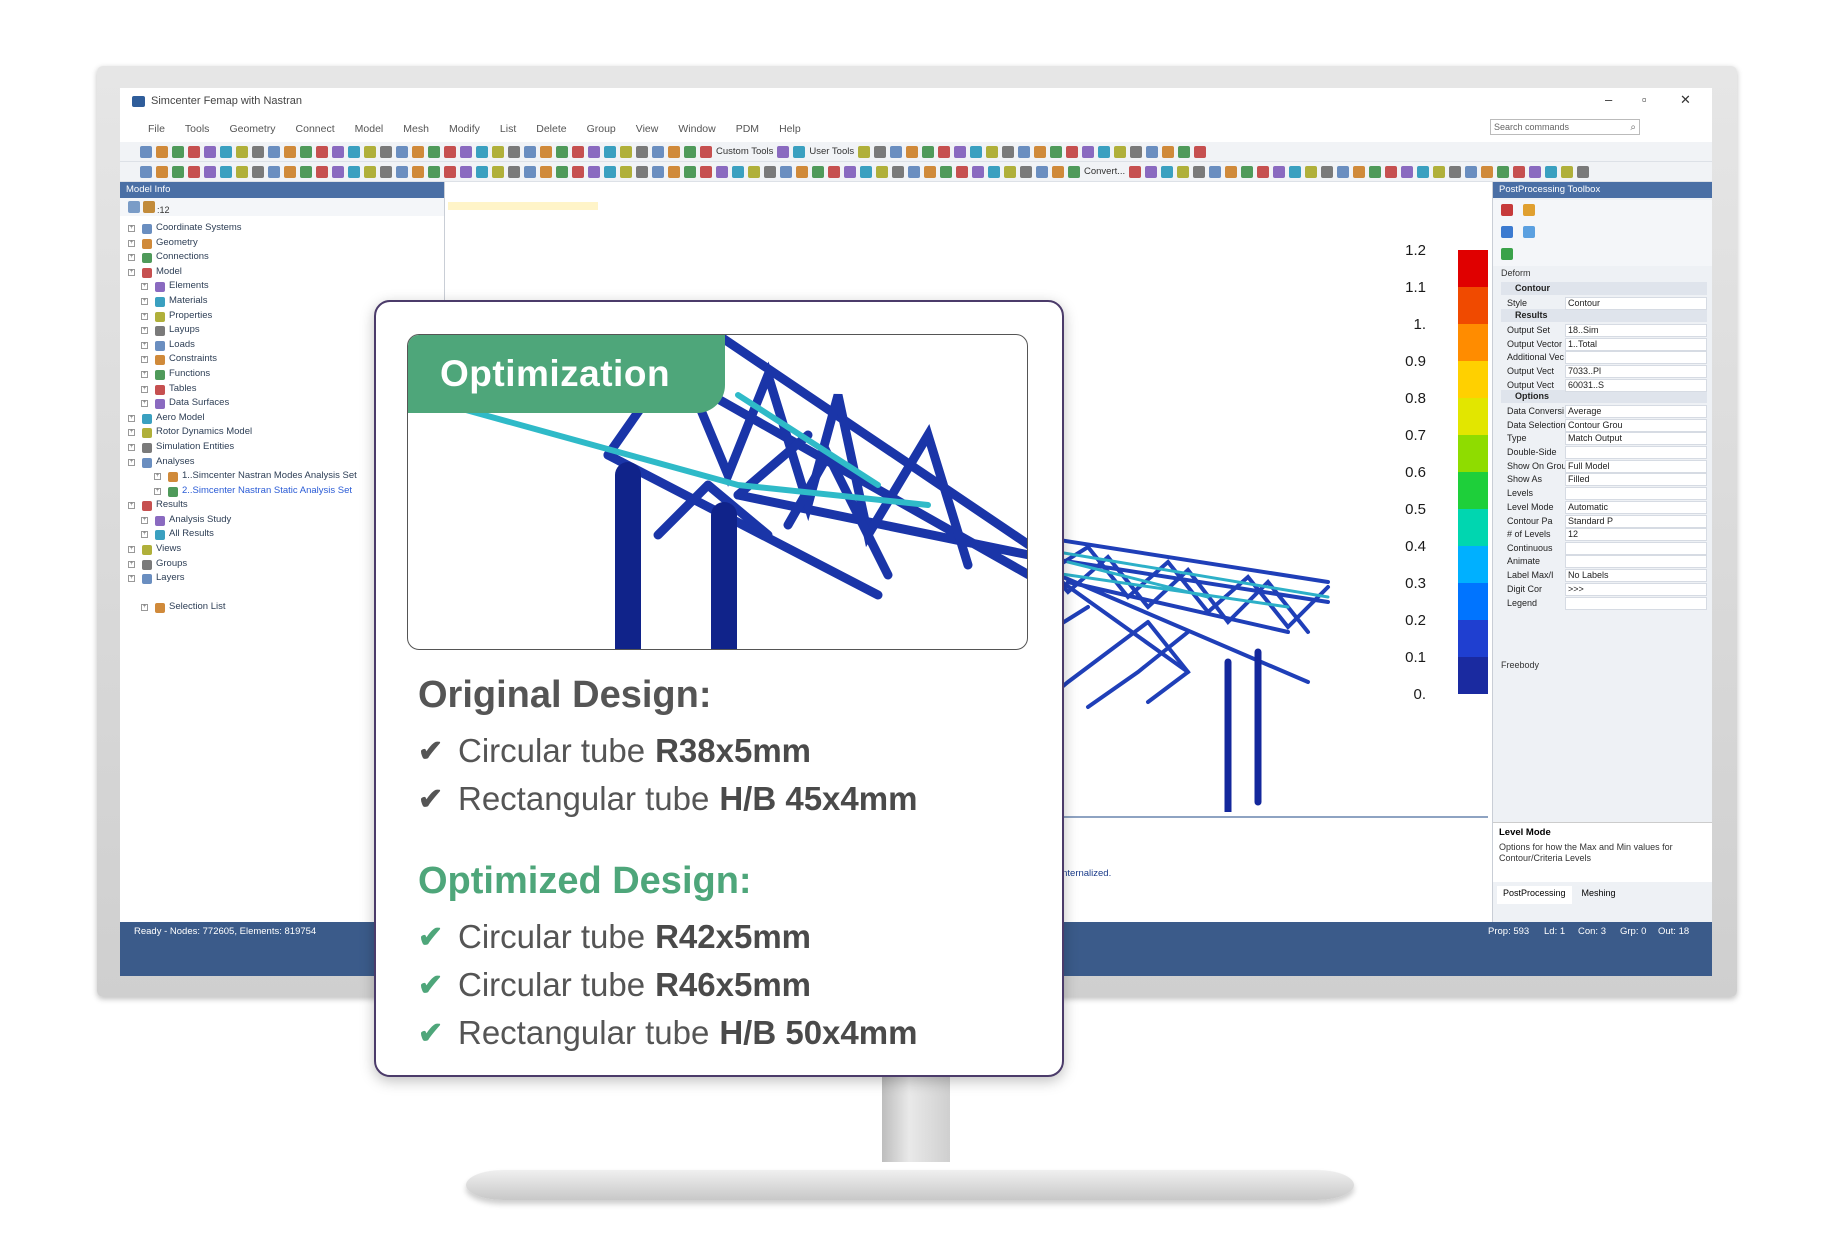  What do you see at coordinates (148, 207) in the screenshot?
I see `tree-edit-icon` at bounding box center [148, 207].